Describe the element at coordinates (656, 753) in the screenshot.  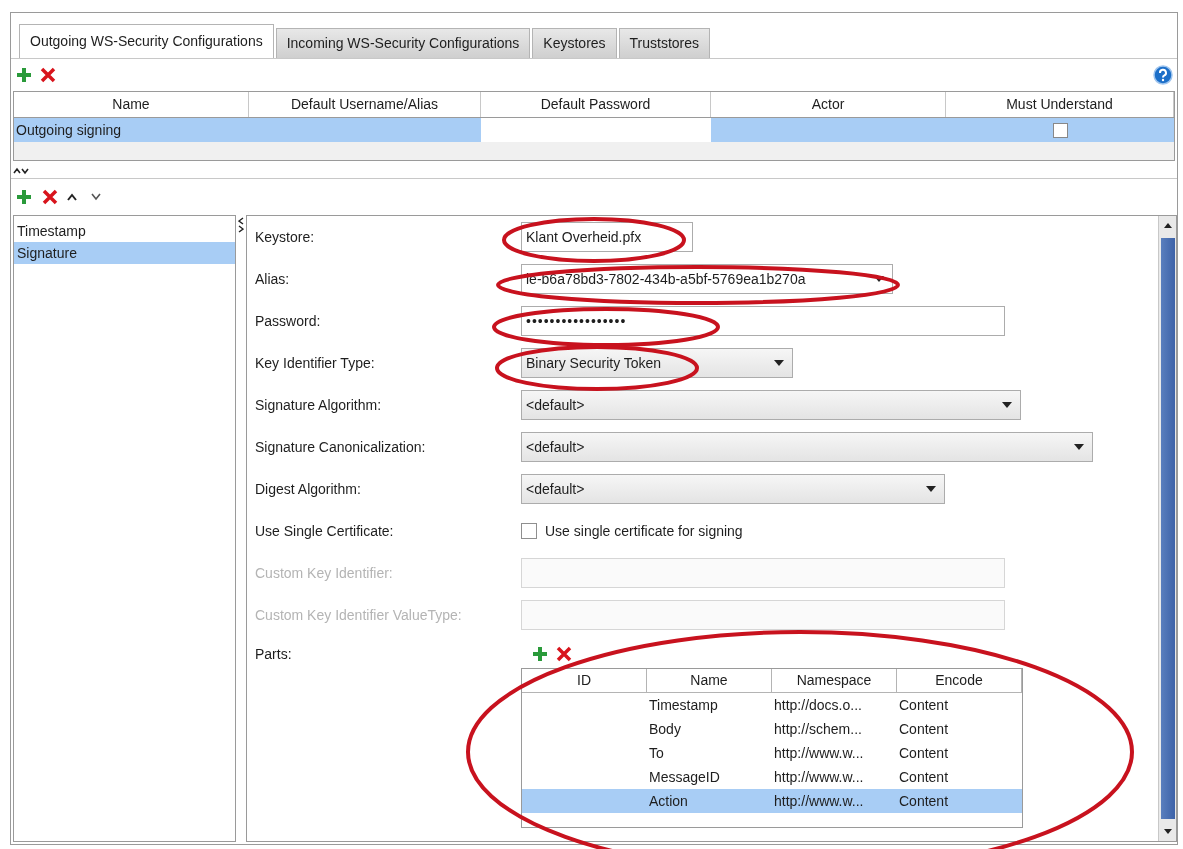
I see `table-cell-text: To` at that location.